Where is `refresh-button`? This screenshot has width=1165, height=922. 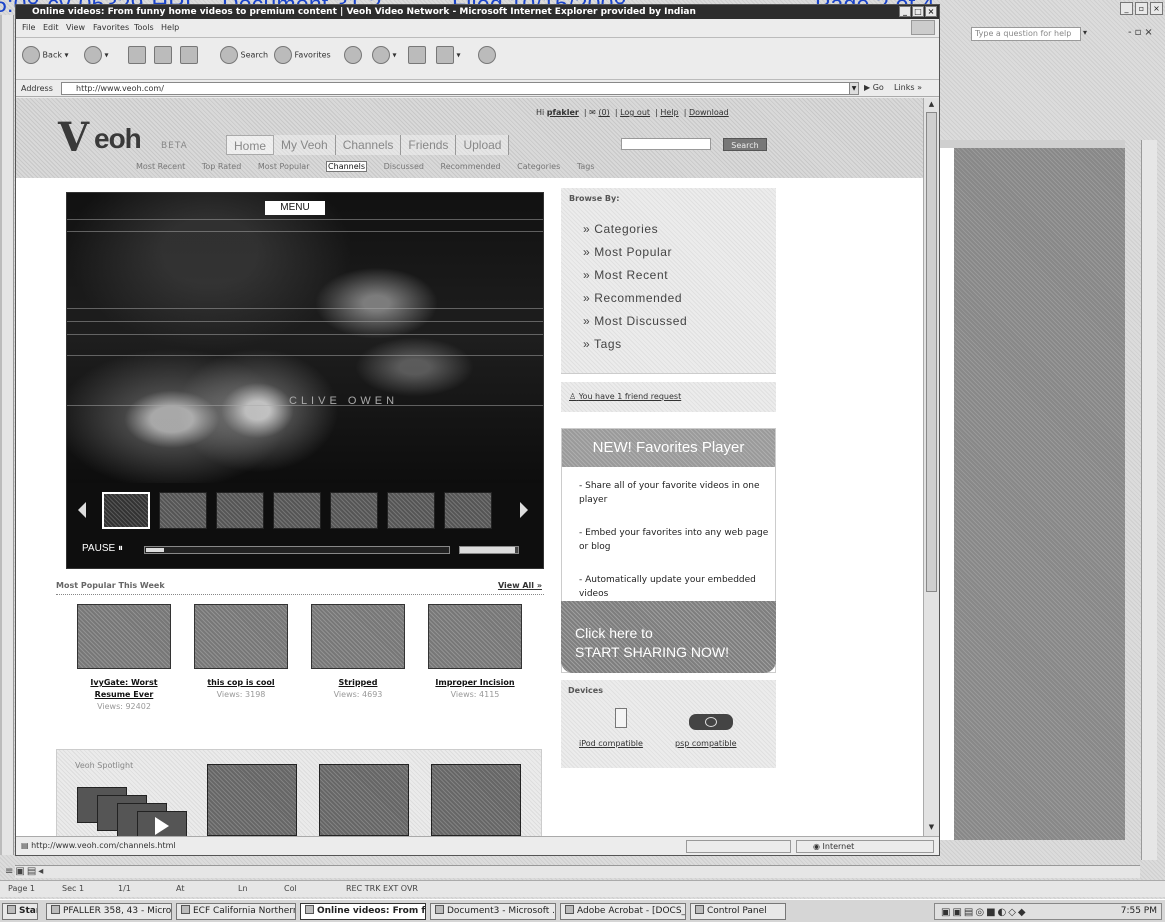
refresh-button is located at coordinates (163, 55).